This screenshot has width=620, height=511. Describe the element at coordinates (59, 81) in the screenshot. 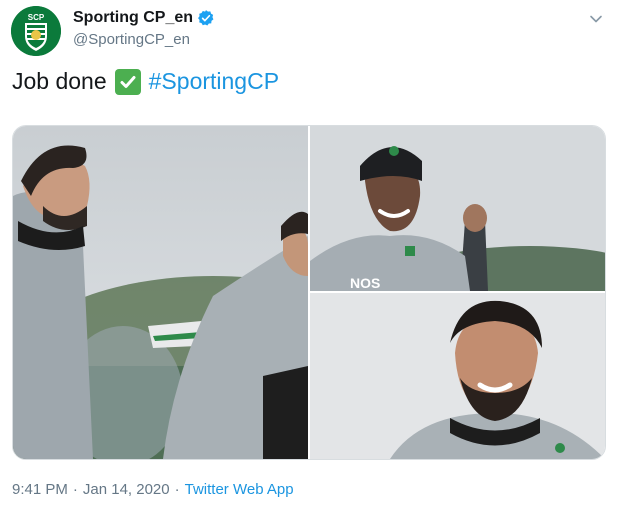

I see `tweet-body: Job done` at that location.